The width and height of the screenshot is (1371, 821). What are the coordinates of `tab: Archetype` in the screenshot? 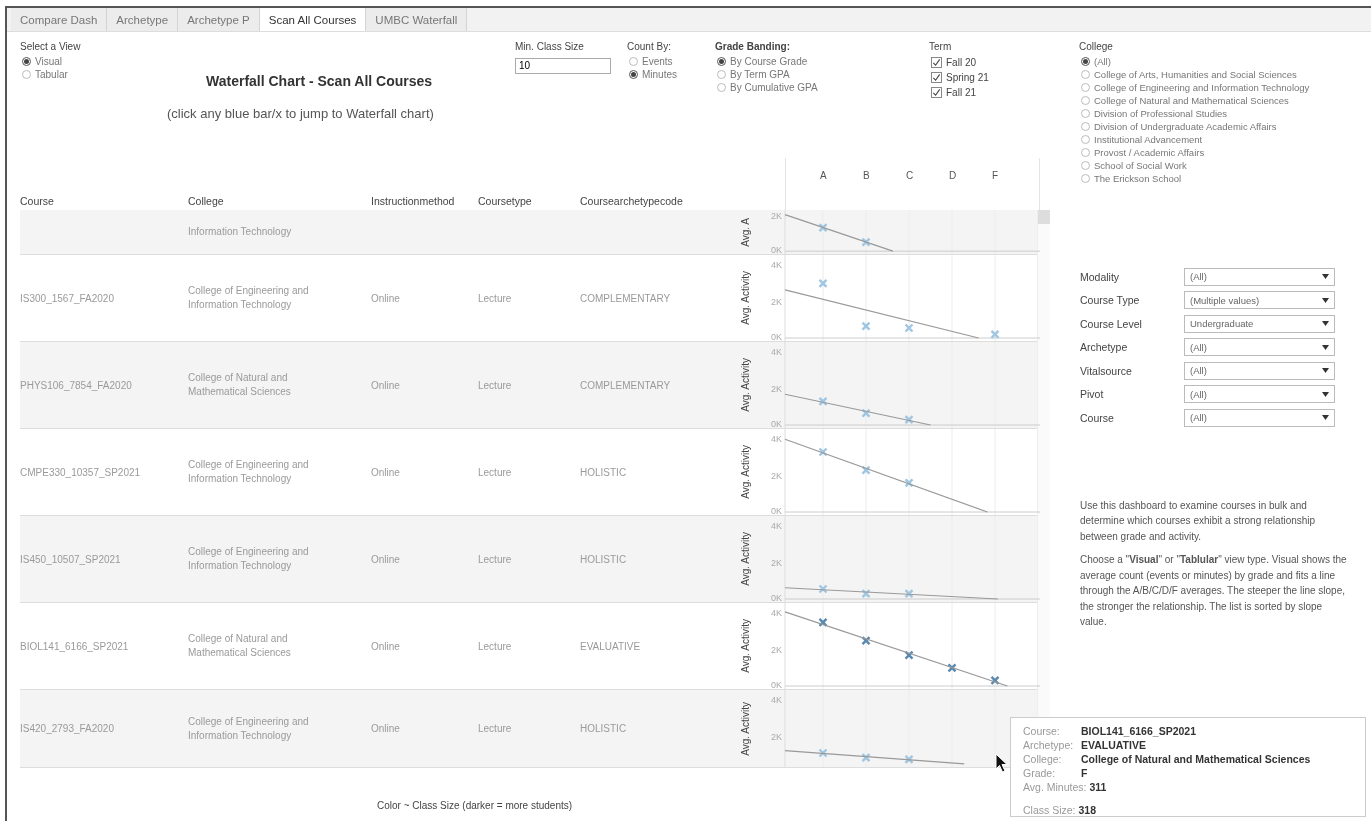 It's located at (143, 19).